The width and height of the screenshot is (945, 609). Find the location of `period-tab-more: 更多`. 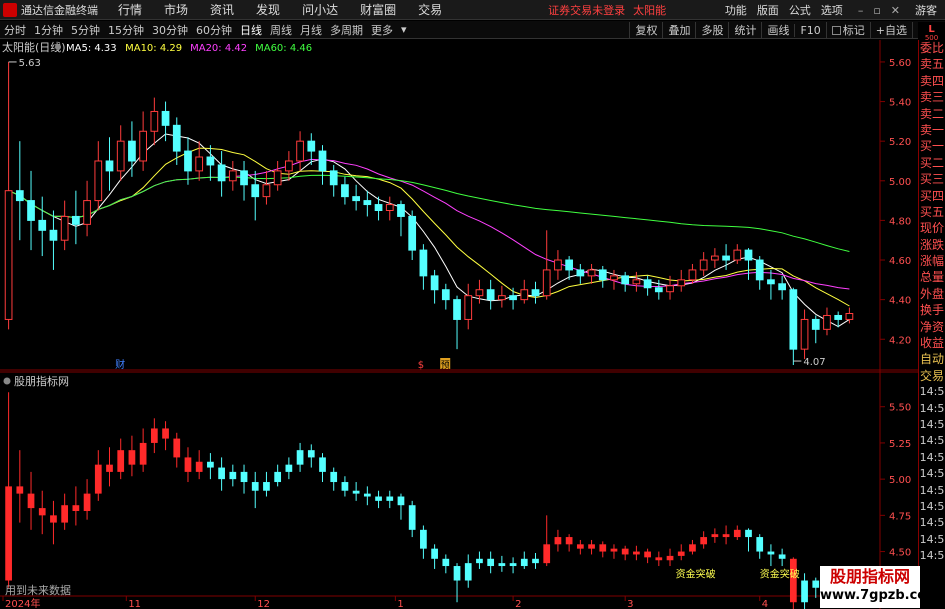

period-tab-more: 更多 is located at coordinates (382, 30).